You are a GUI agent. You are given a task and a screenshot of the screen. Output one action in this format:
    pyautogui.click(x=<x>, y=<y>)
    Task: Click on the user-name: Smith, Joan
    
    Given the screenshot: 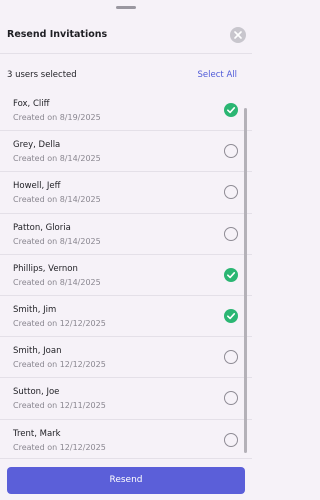 What is the action you would take?
    pyautogui.click(x=37, y=351)
    